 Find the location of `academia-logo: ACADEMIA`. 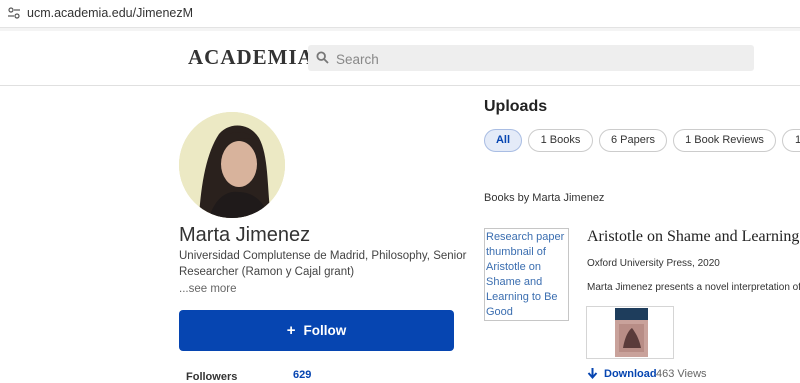

academia-logo: ACADEMIA is located at coordinates (251, 57).